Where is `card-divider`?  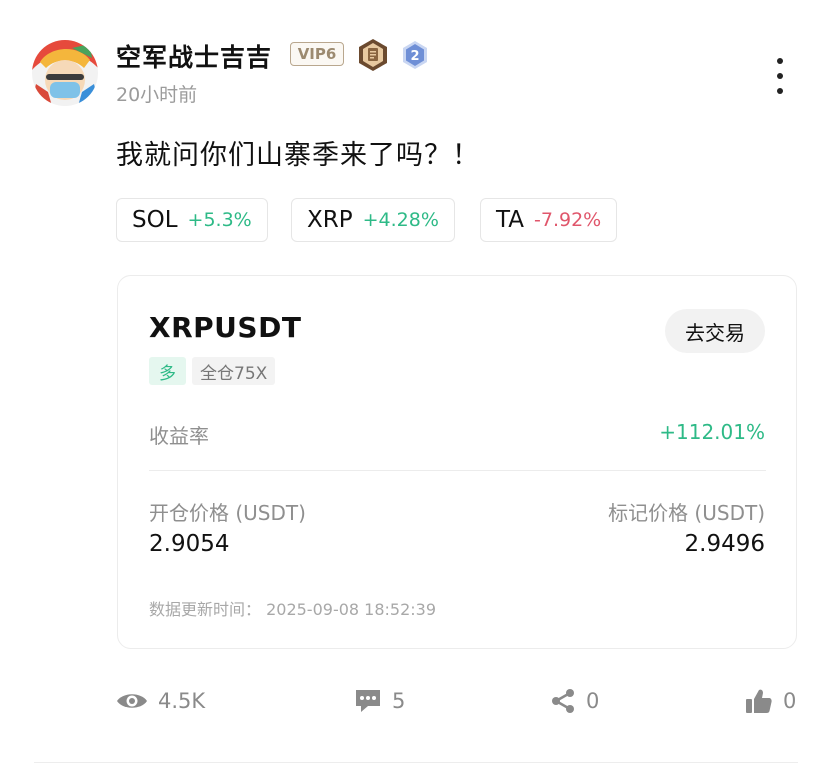 card-divider is located at coordinates (457, 470).